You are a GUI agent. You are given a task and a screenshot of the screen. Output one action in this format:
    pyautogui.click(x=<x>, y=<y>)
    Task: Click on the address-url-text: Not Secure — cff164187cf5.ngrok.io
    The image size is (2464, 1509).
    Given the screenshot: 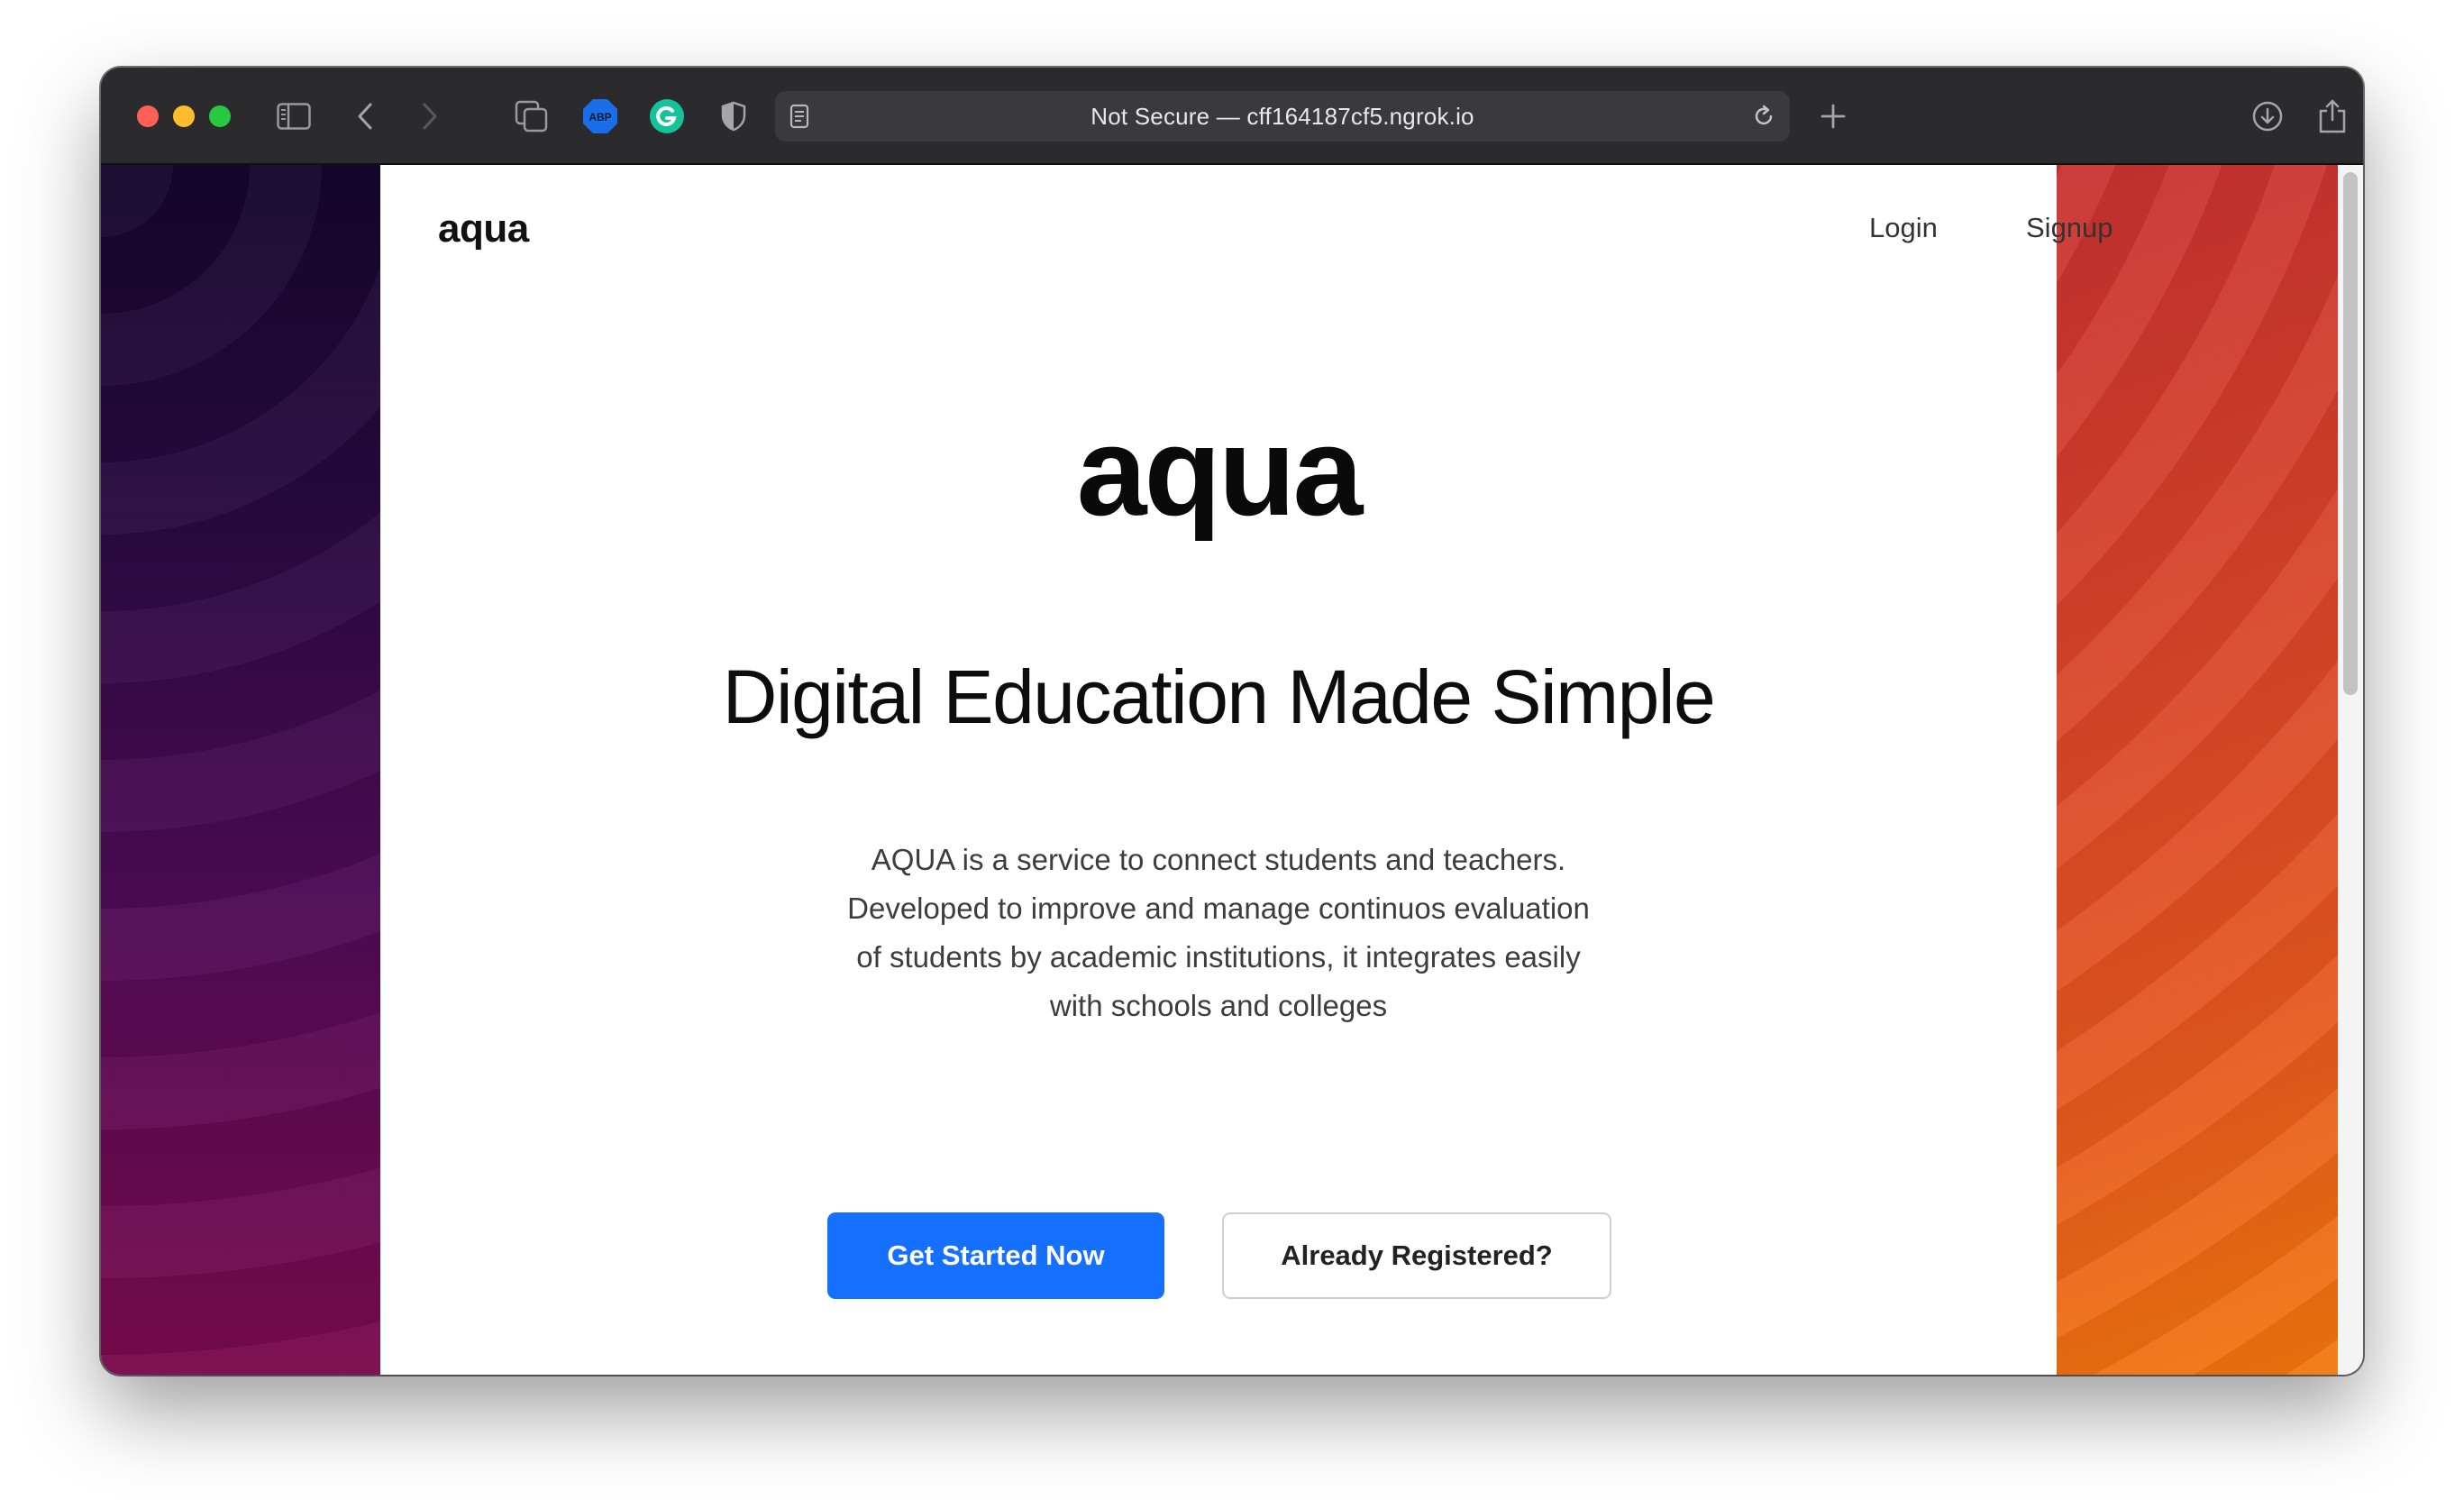 What is the action you would take?
    pyautogui.click(x=1282, y=116)
    